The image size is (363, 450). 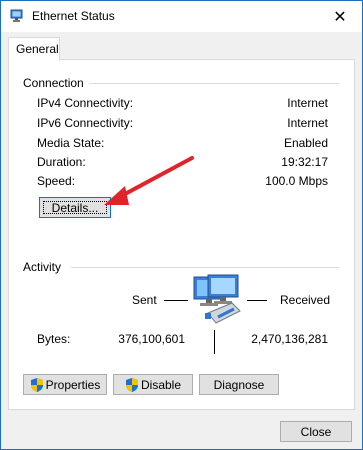 I want to click on received-label: Received, so click(x=305, y=300).